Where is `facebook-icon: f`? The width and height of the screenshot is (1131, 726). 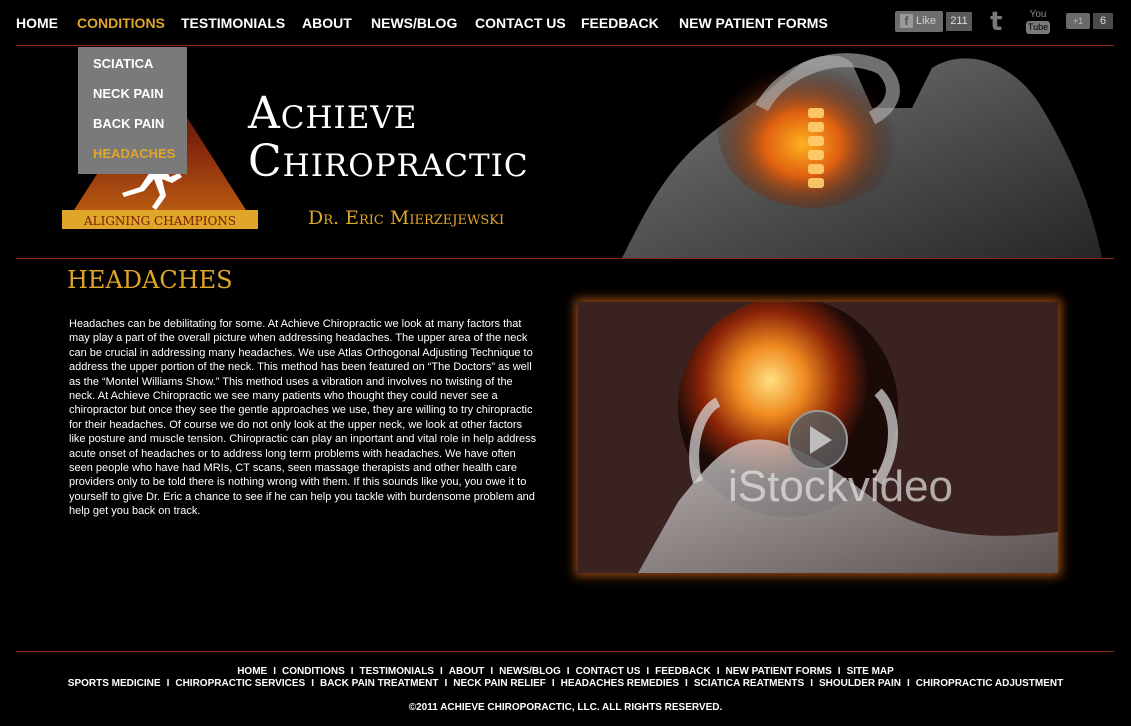
facebook-icon: f is located at coordinates (906, 21).